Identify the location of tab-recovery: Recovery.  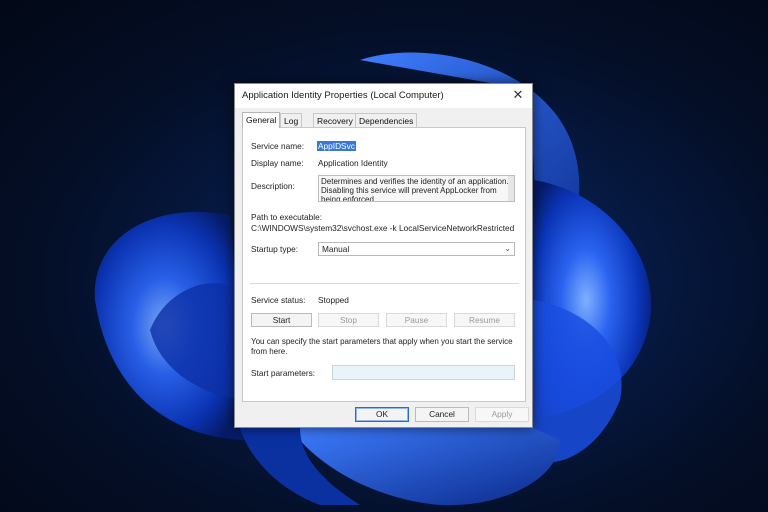
(335, 120).